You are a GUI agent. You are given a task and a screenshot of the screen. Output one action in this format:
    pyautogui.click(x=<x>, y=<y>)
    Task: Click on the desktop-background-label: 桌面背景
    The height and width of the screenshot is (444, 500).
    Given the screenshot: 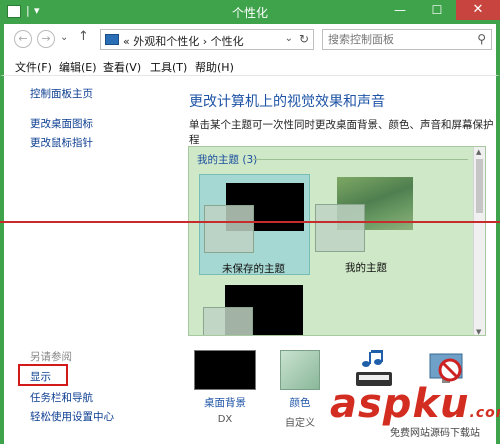 What is the action you would take?
    pyautogui.click(x=225, y=403)
    